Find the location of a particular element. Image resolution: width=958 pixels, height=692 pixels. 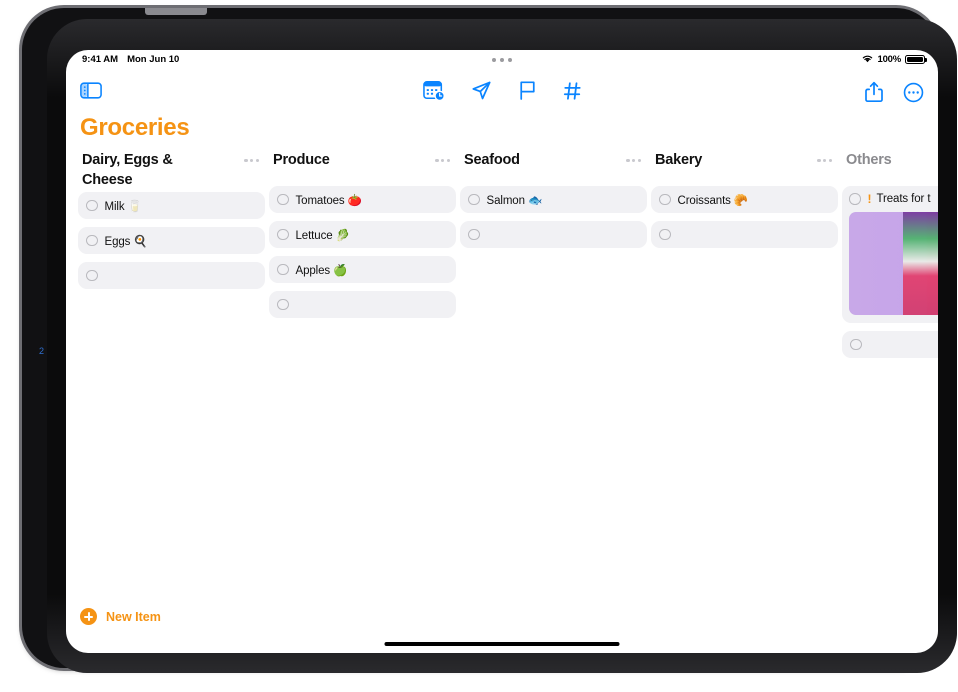

location-send-icon is located at coordinates (481, 93).